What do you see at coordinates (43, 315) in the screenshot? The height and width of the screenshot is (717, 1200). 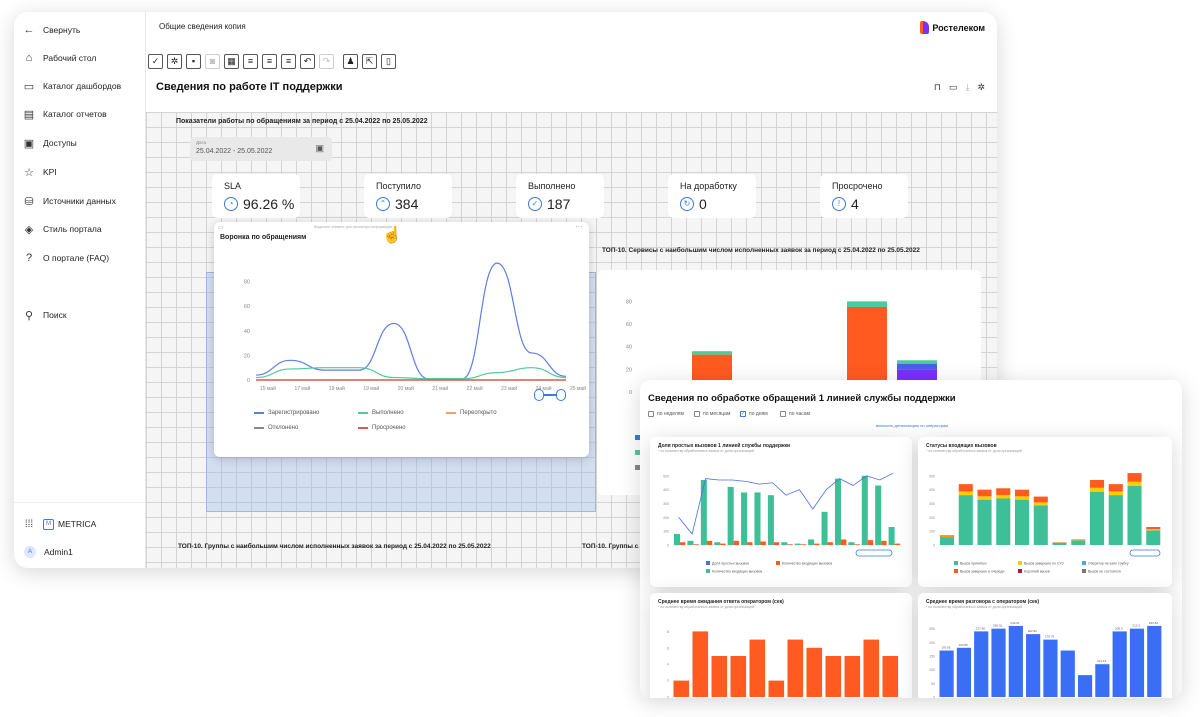 I see `sidebar-search: ⚲ Поиск` at bounding box center [43, 315].